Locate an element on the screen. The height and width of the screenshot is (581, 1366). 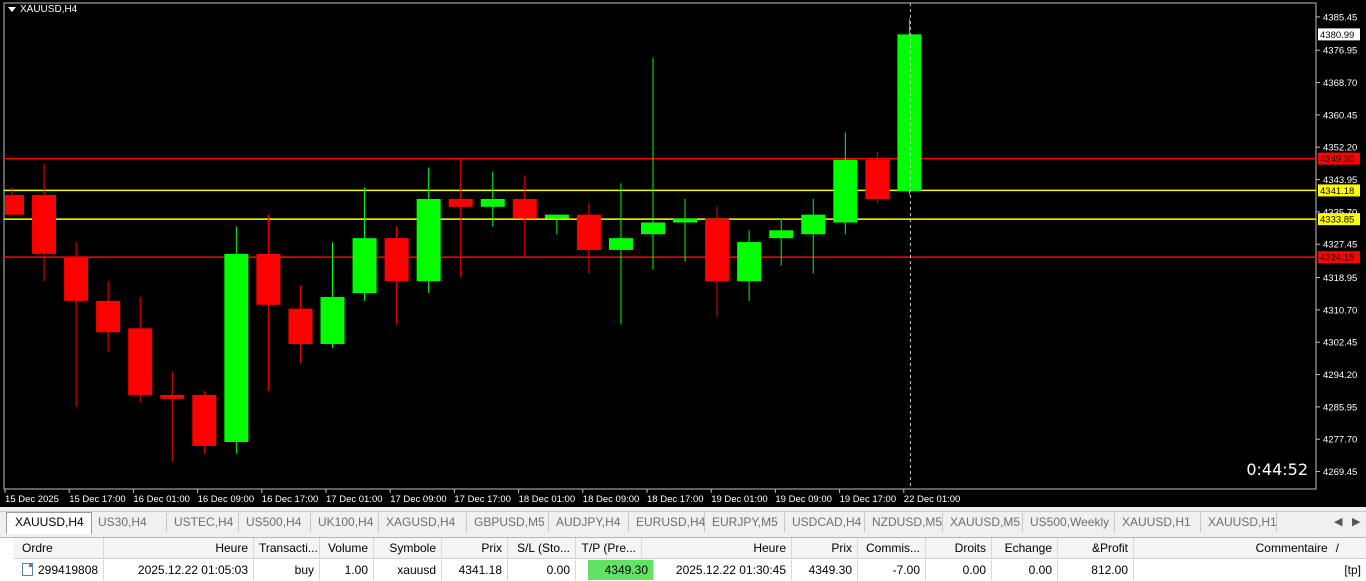
y-tick-label: 4360.45 is located at coordinates (1340, 115).